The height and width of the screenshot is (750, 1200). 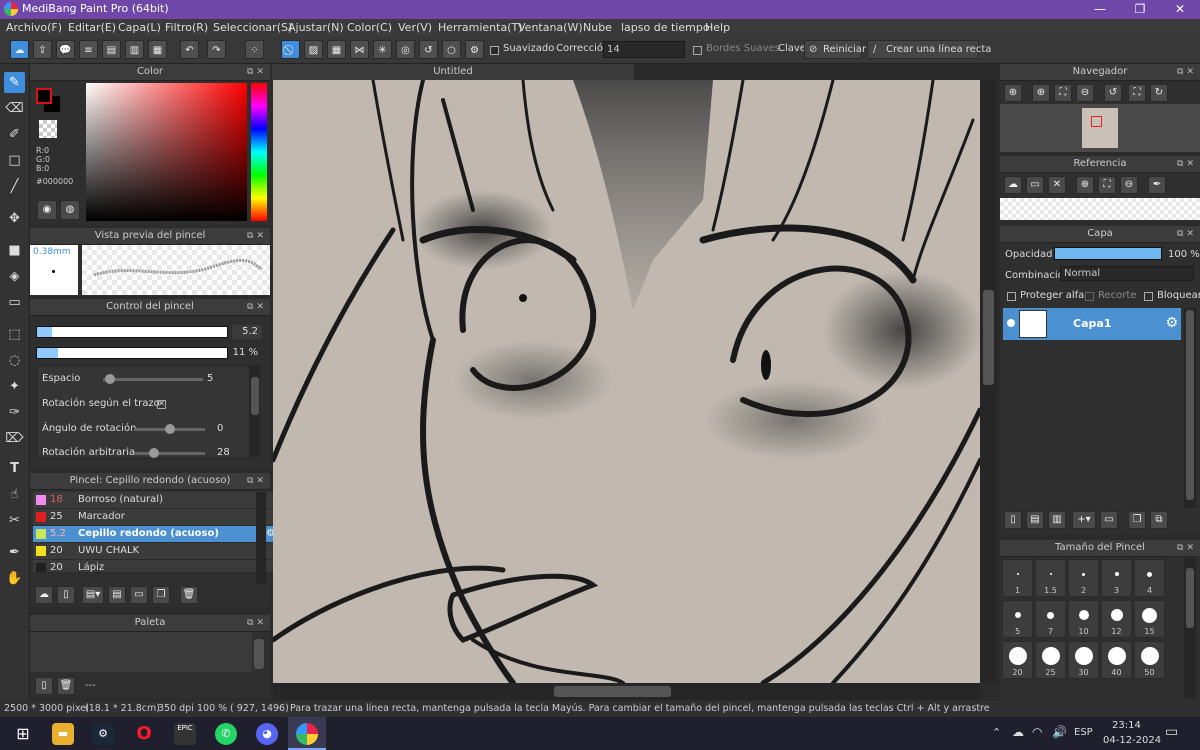 I want to click on hue-slider, so click(x=259, y=152).